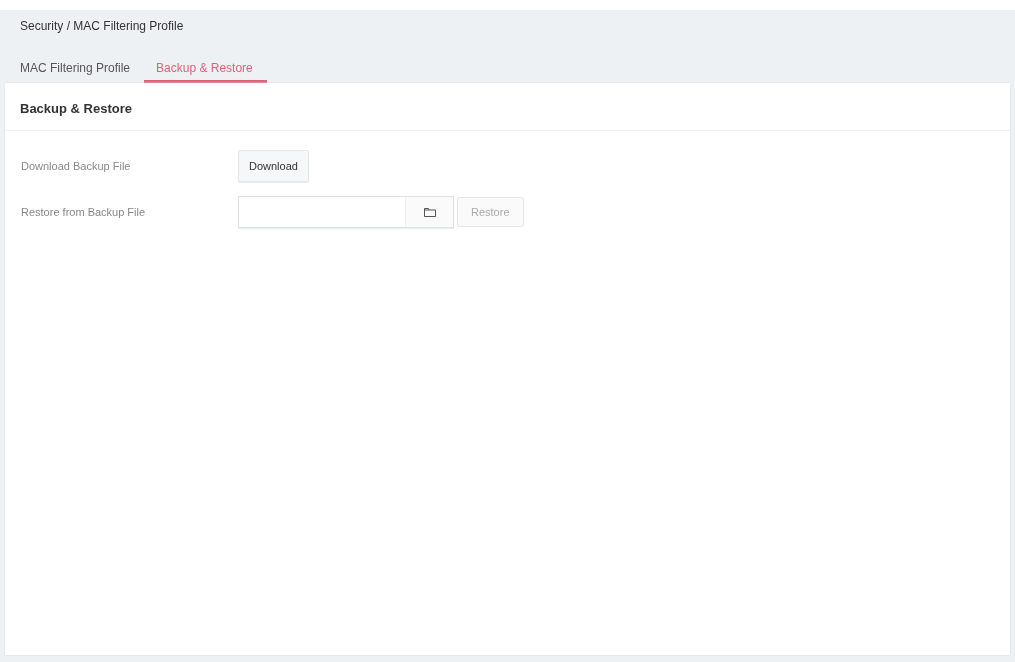  Describe the element at coordinates (81, 71) in the screenshot. I see `tab: MAC Filtering Profile` at that location.